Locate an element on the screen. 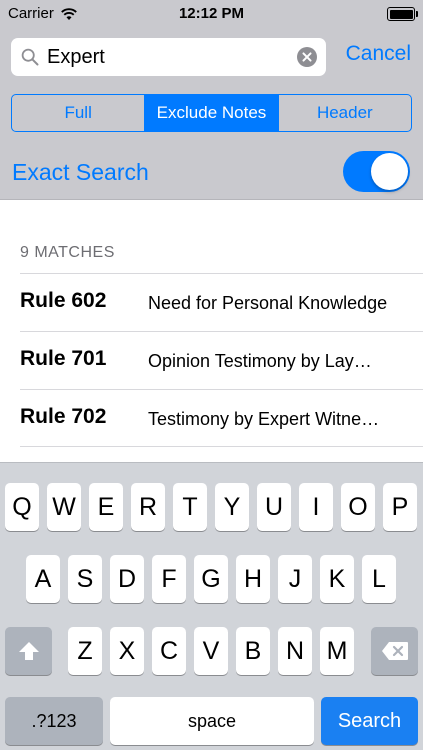  matches-count: 9 MATCHES is located at coordinates (67, 252).